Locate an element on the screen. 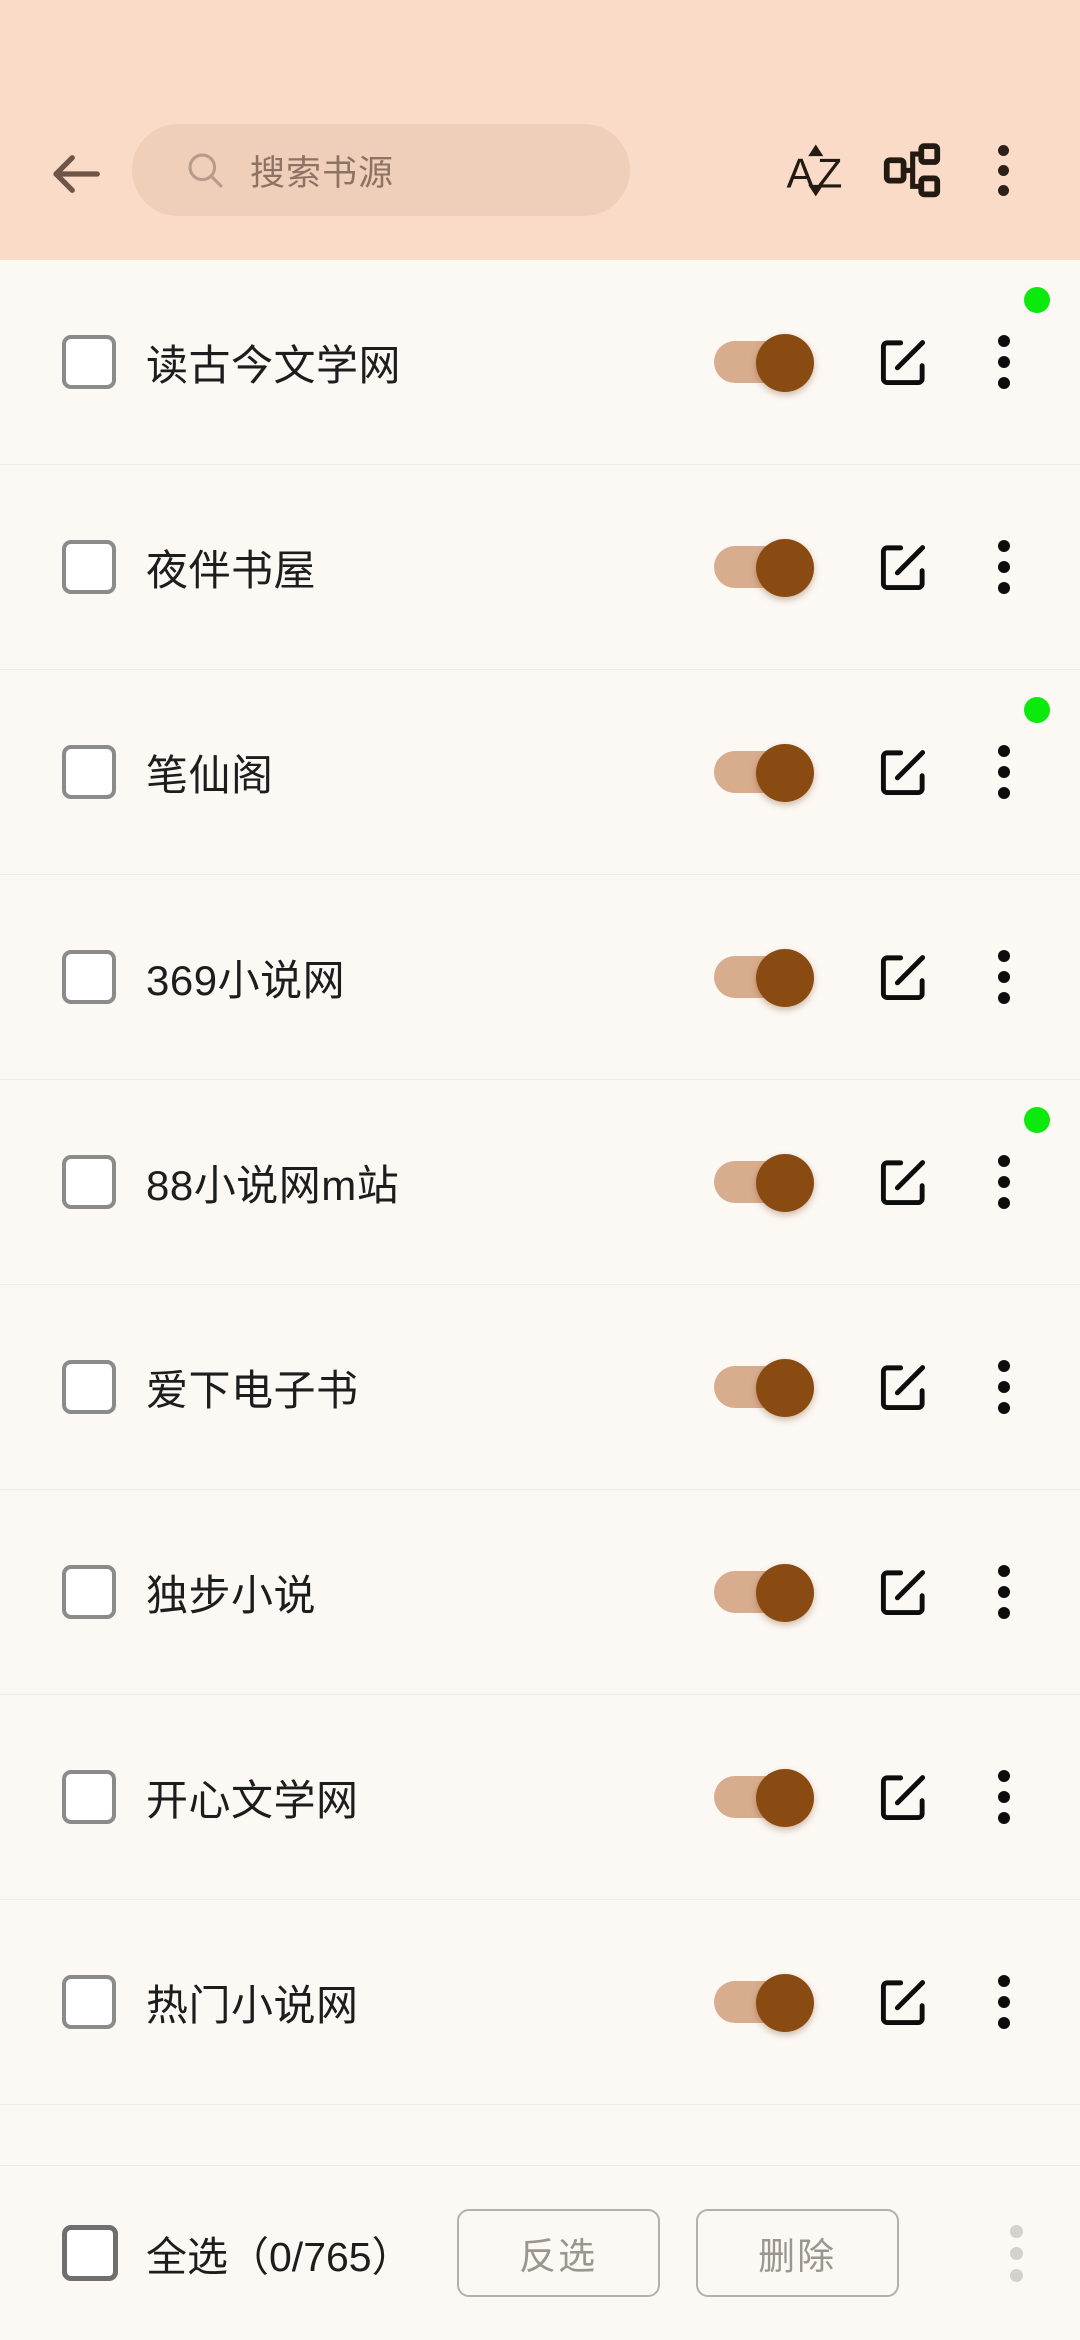 Image resolution: width=1080 pixels, height=2340 pixels. action-buttons: 反选 删除 is located at coordinates (677, 2253).